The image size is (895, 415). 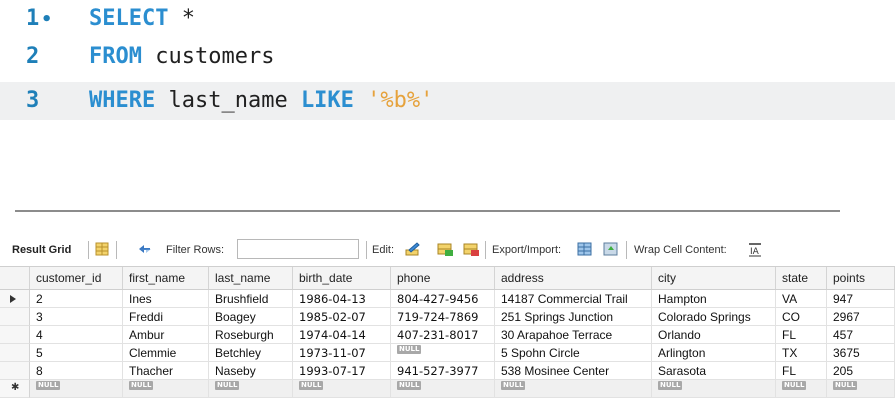 I want to click on cell-phone: 407-231-8017, so click(x=443, y=335).